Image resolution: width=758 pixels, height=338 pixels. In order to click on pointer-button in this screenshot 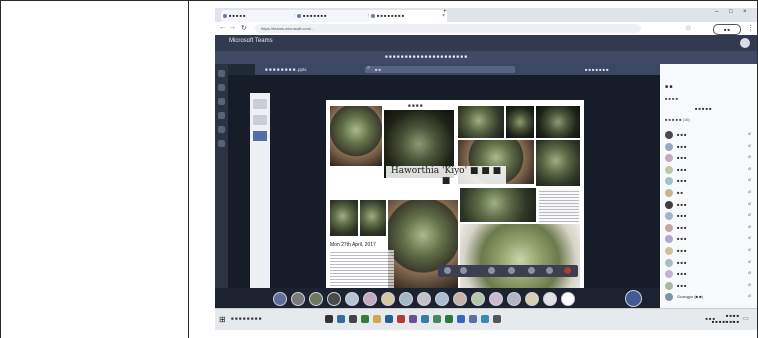, I will do `click(491, 270)`.